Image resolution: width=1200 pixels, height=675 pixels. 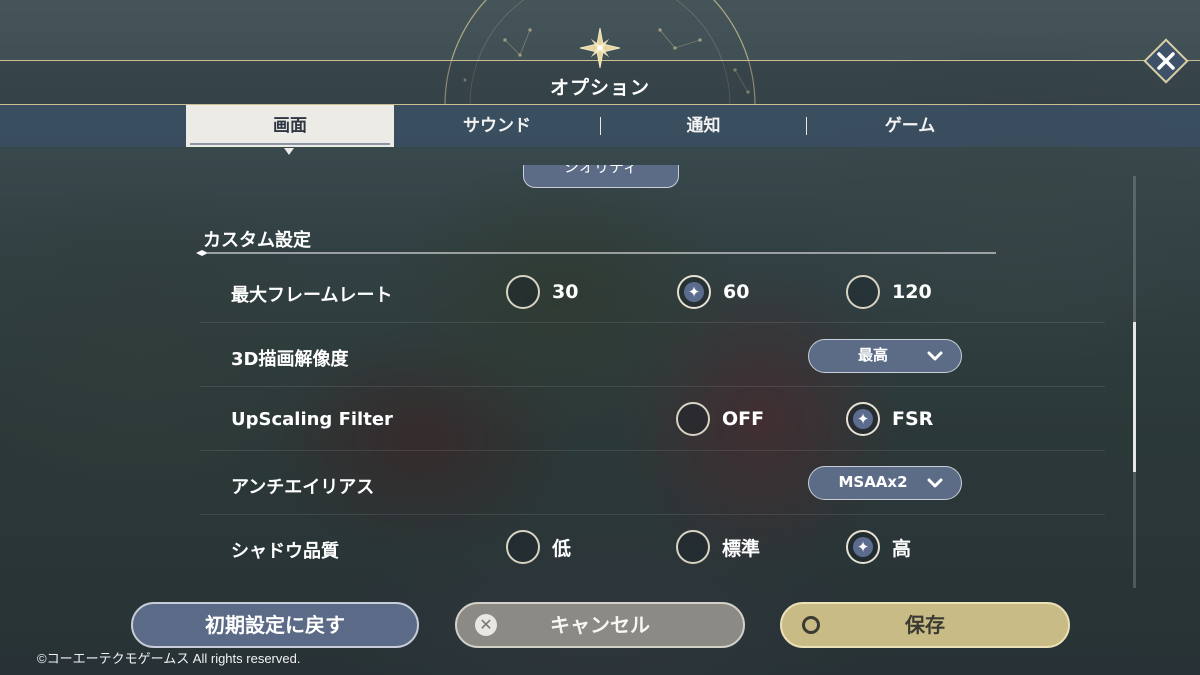 What do you see at coordinates (600, 48) in the screenshot?
I see `compass-star-icon` at bounding box center [600, 48].